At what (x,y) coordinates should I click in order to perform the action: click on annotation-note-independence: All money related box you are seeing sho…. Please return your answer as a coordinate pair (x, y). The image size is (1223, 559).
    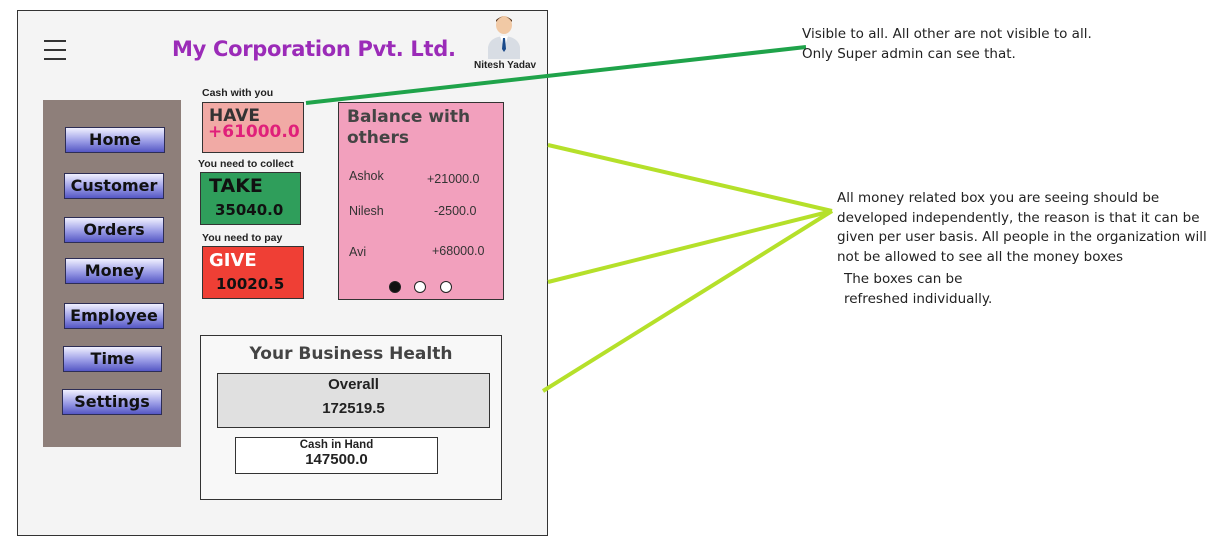
    Looking at the image, I should click on (1022, 228).